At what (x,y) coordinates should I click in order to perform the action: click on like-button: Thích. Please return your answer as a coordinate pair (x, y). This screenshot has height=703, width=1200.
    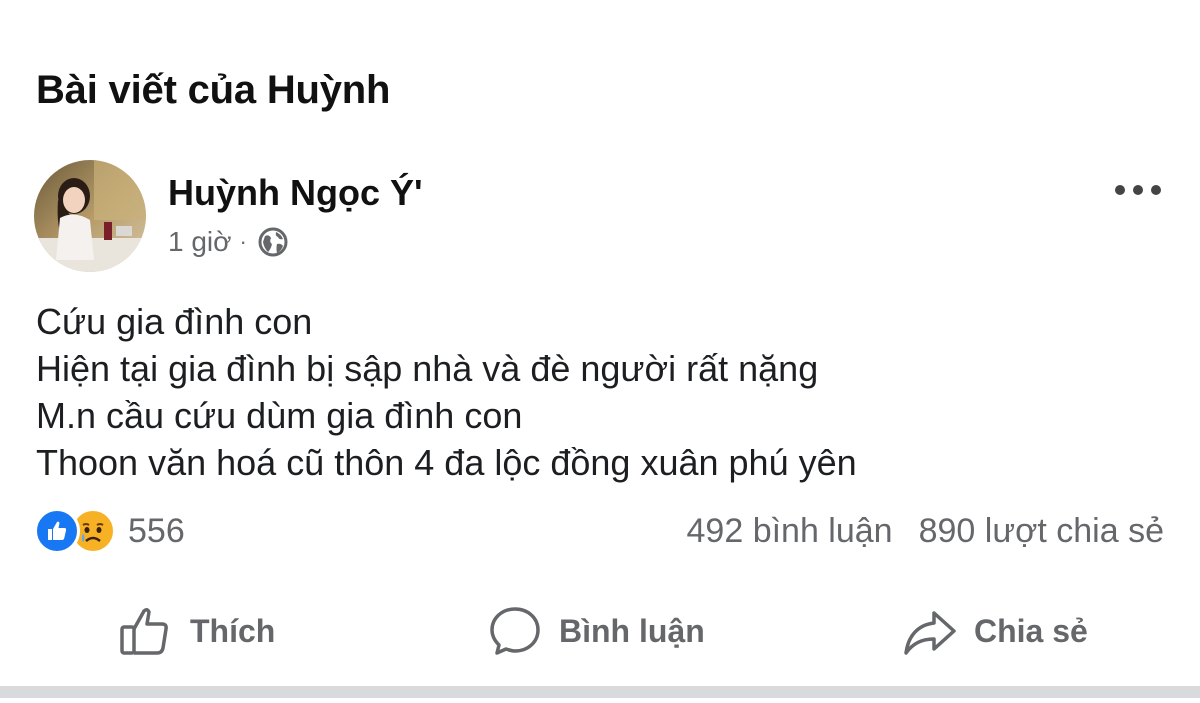
    Looking at the image, I should click on (196, 631).